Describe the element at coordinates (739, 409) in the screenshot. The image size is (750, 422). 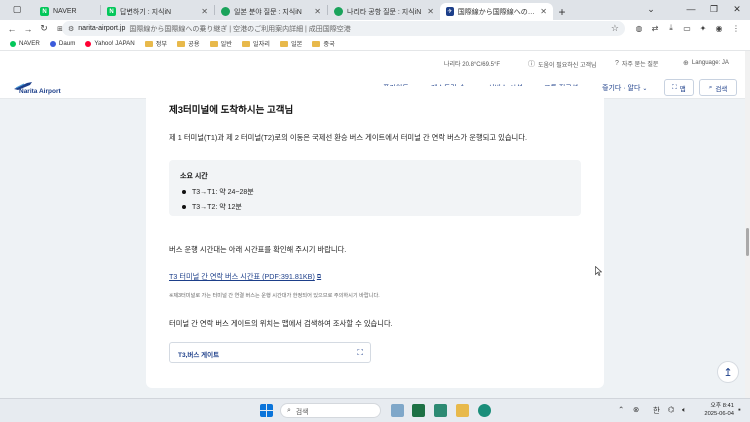
I see `notification-icon: ▪` at that location.